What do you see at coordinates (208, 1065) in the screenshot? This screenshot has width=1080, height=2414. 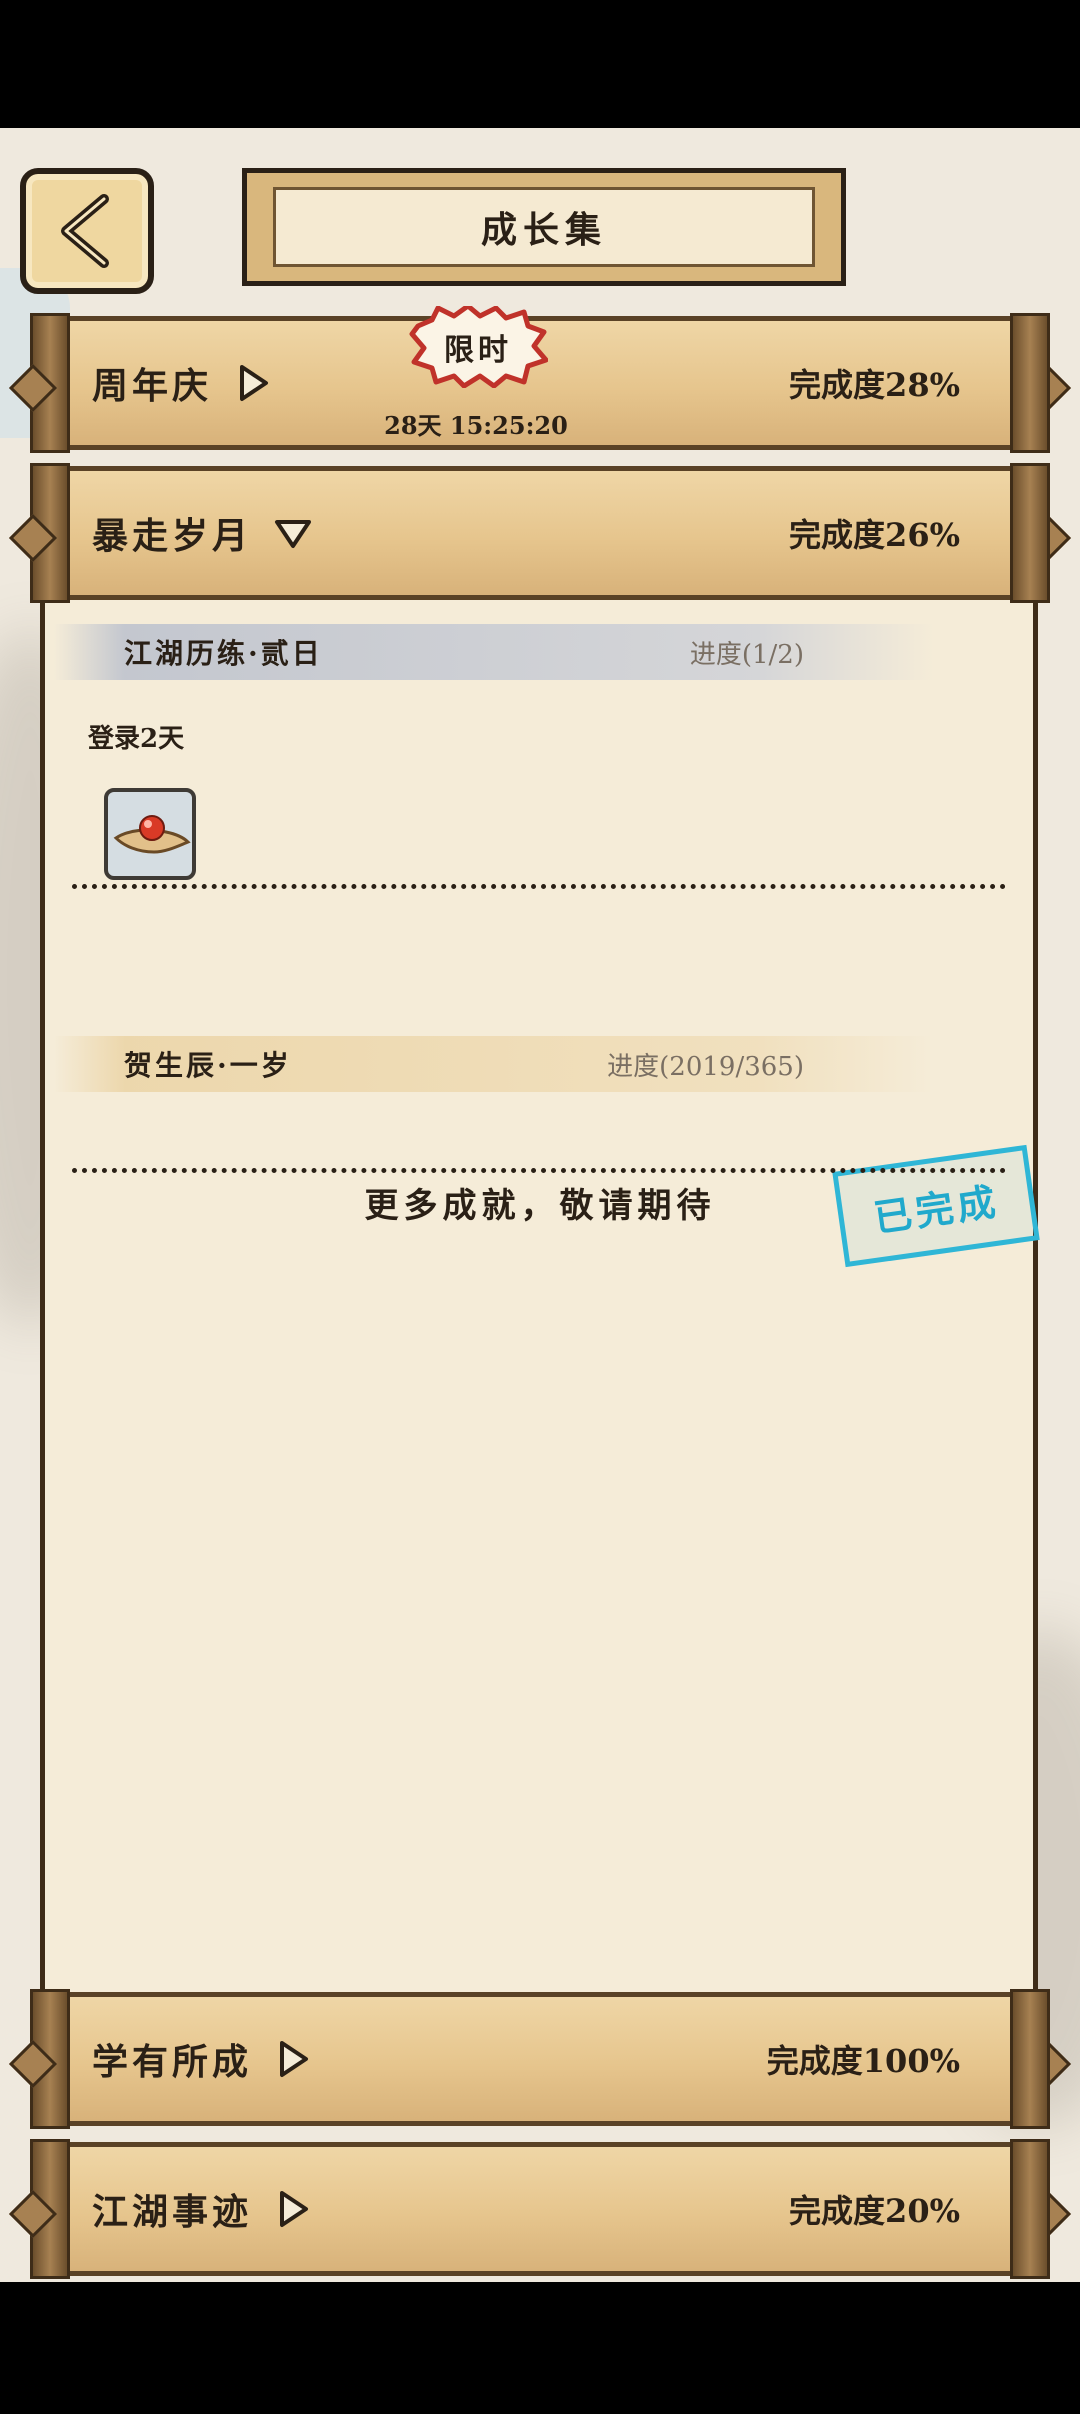 I see `task-title: 贺生辰·一岁` at bounding box center [208, 1065].